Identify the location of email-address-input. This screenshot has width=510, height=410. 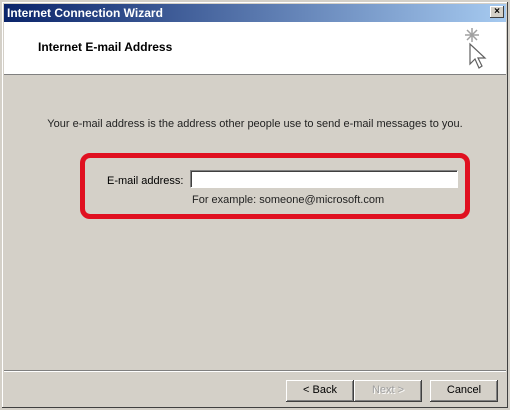
(324, 179).